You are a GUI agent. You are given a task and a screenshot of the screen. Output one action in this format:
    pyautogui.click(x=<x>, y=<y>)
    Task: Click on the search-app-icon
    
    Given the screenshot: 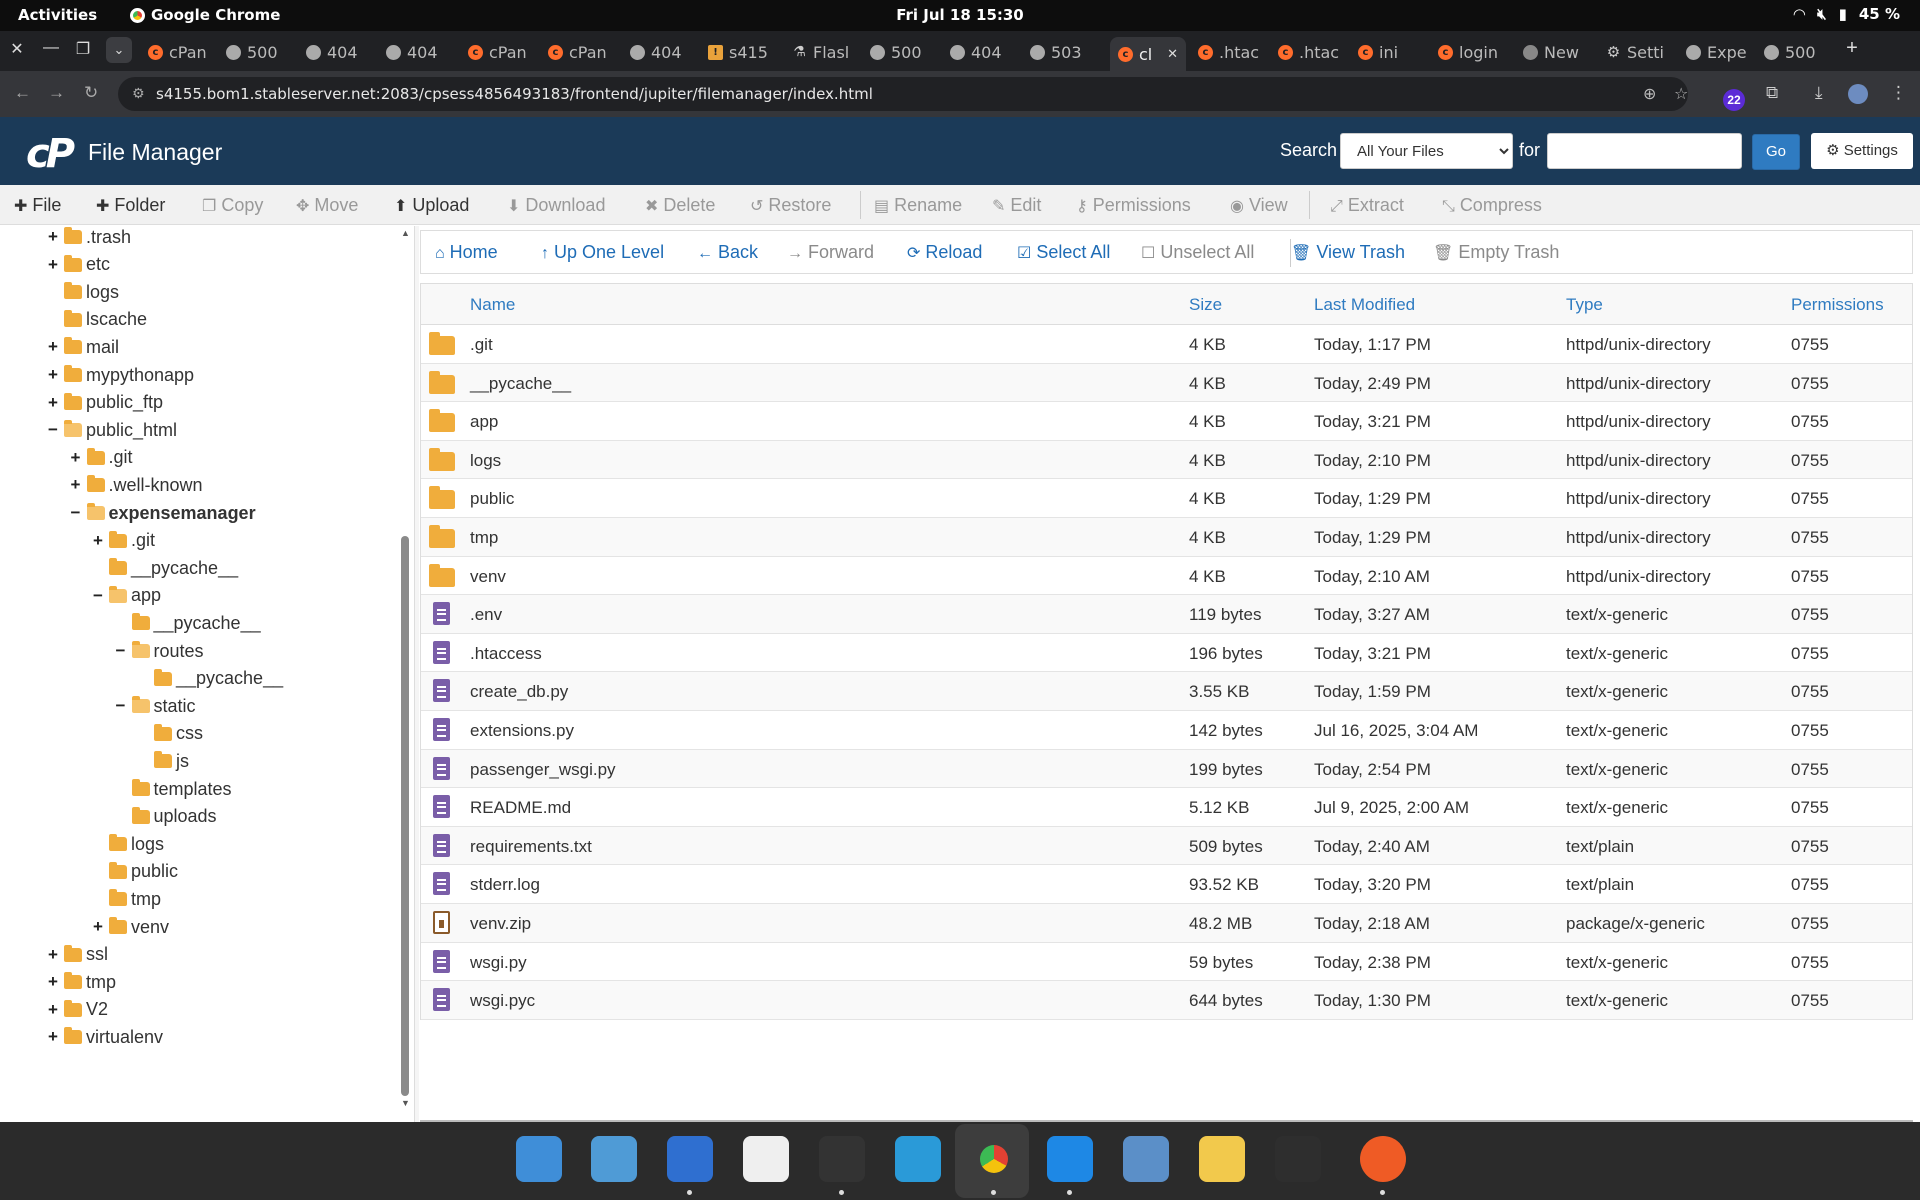 What is the action you would take?
    pyautogui.click(x=539, y=1159)
    